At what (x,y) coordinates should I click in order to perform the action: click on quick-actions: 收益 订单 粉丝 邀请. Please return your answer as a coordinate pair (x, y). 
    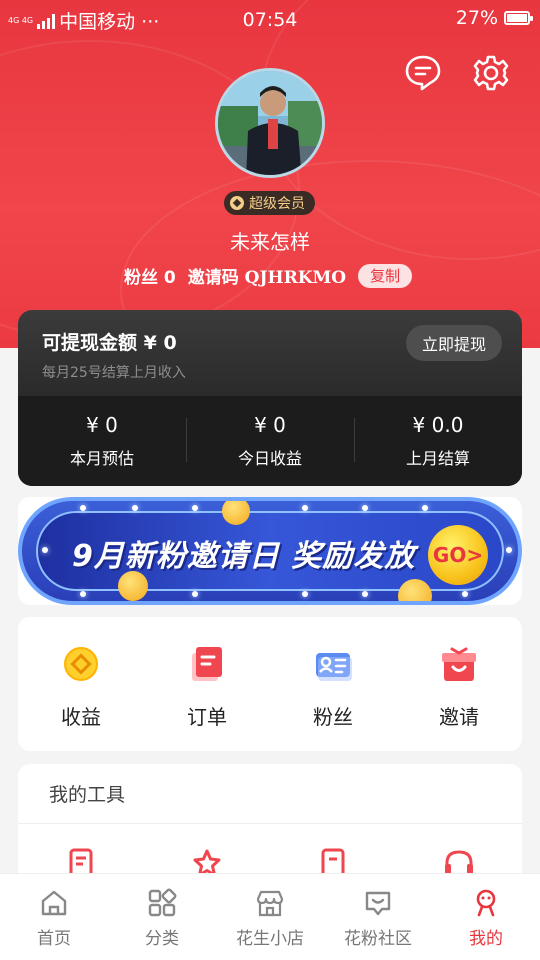
    Looking at the image, I should click on (270, 684).